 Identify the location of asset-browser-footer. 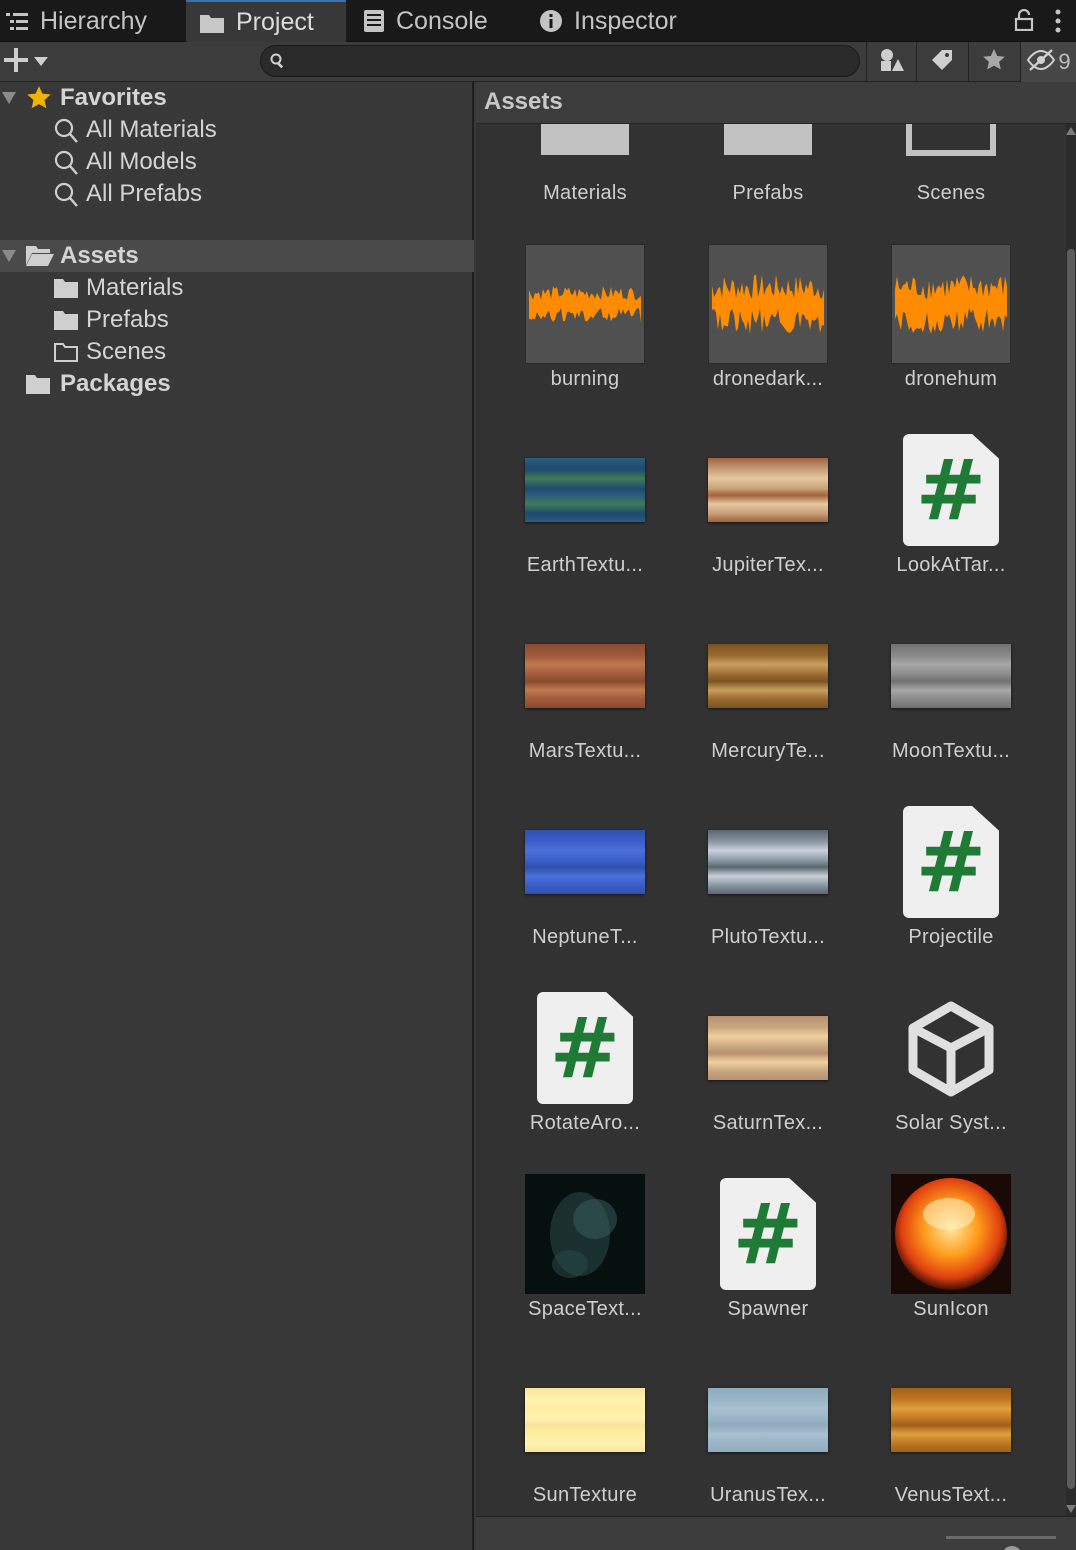
(776, 1533).